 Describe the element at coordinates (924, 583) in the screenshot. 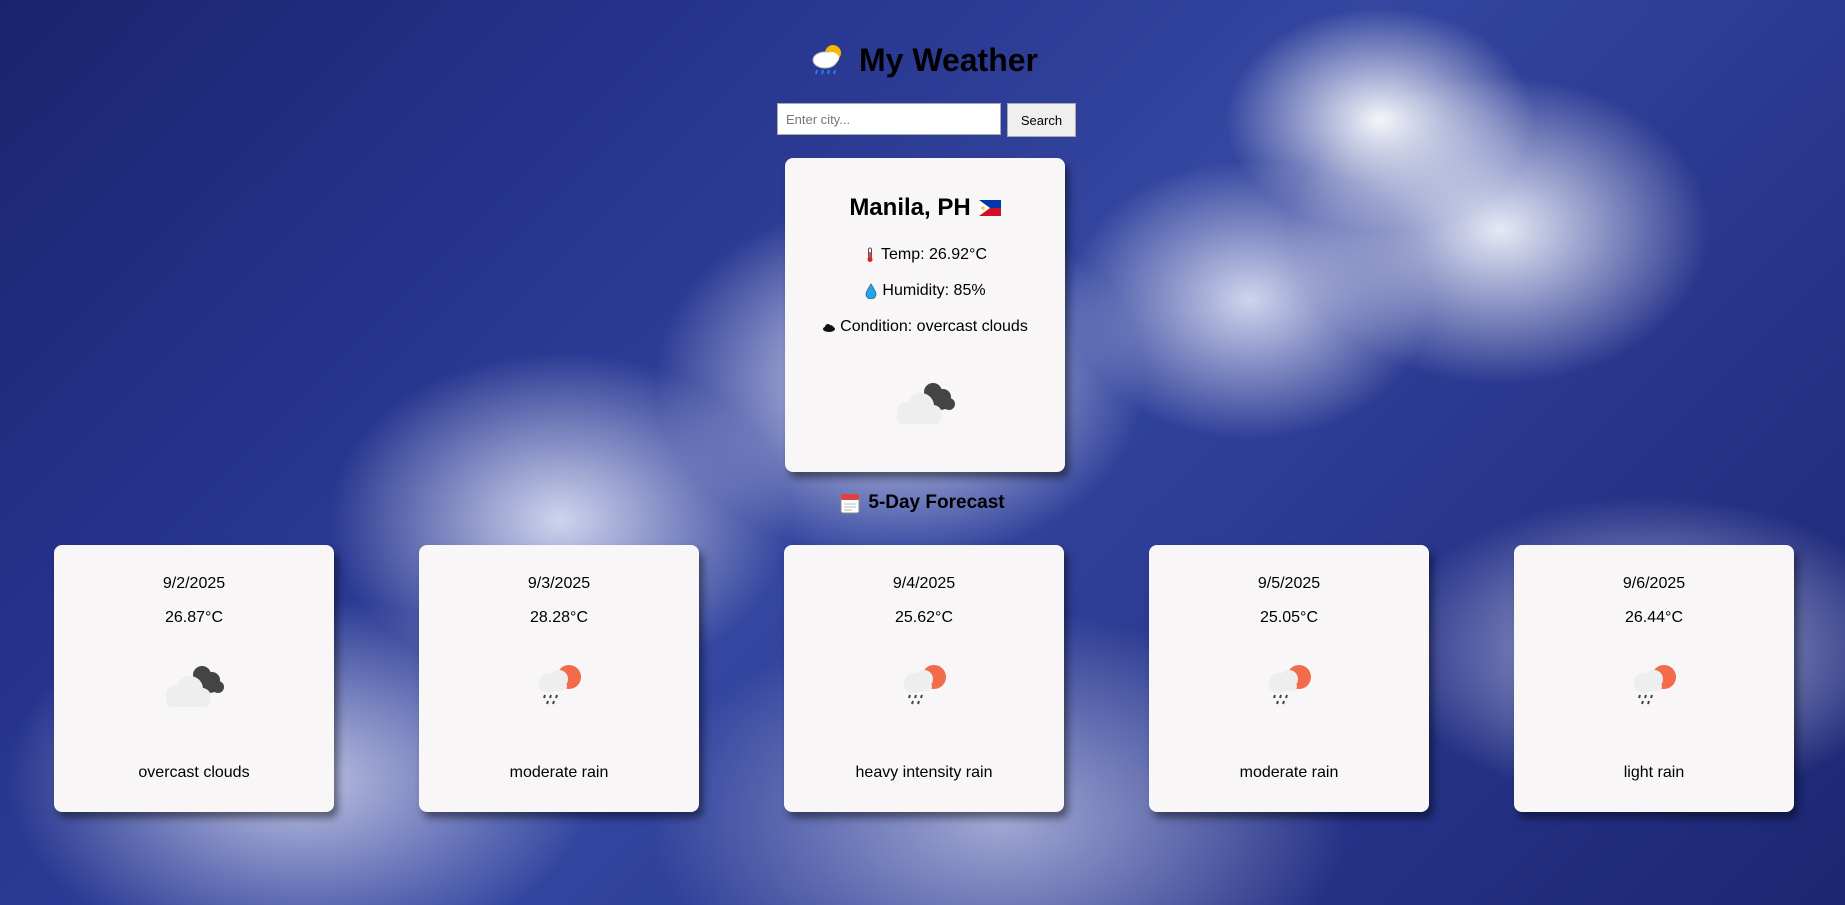

I see `forecast-date: 9/4/2025` at that location.